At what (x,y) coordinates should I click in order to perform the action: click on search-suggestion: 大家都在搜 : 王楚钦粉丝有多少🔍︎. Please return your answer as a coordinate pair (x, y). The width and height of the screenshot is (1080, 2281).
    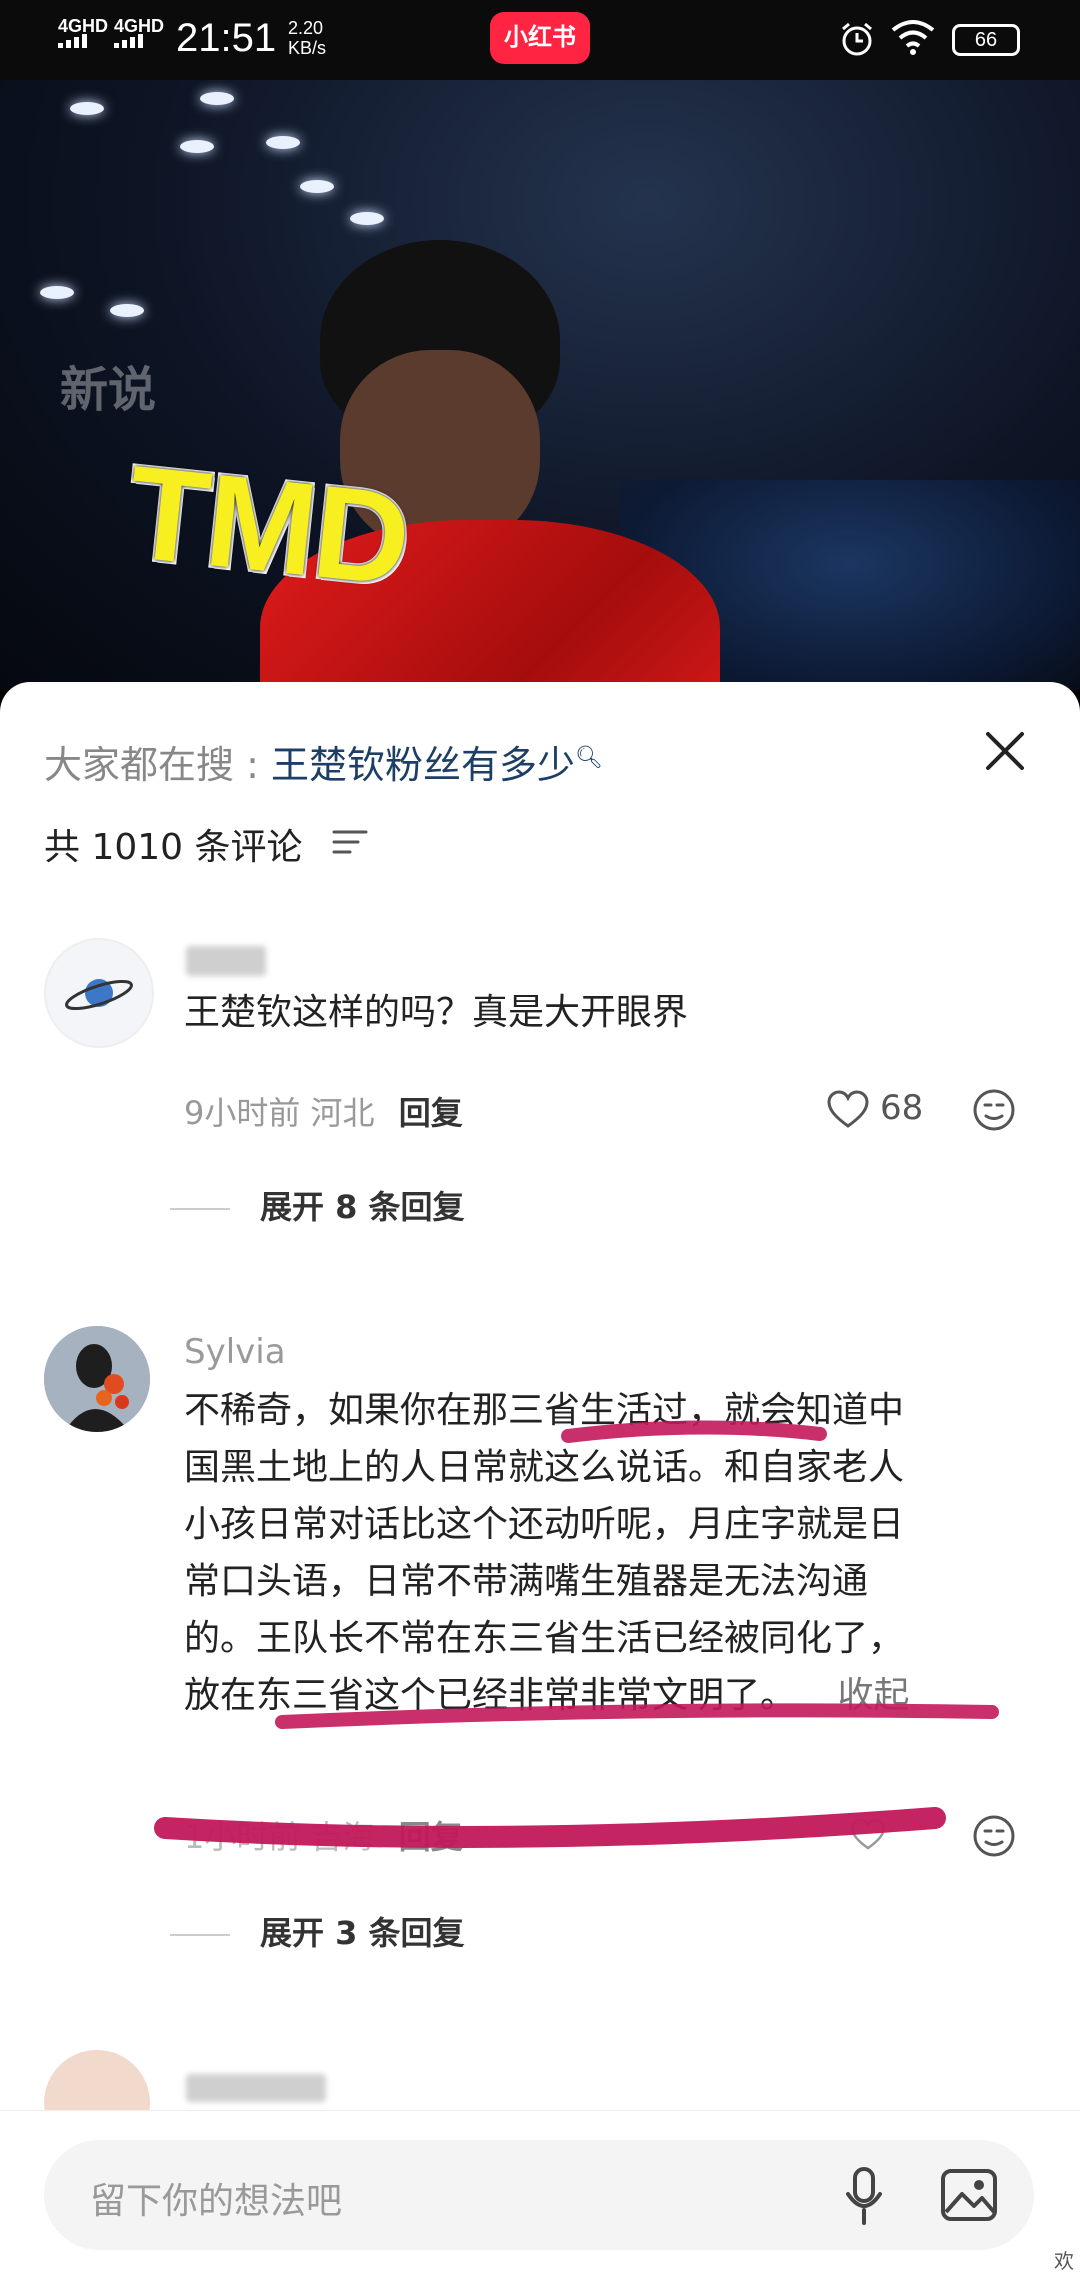
    Looking at the image, I should click on (323, 761).